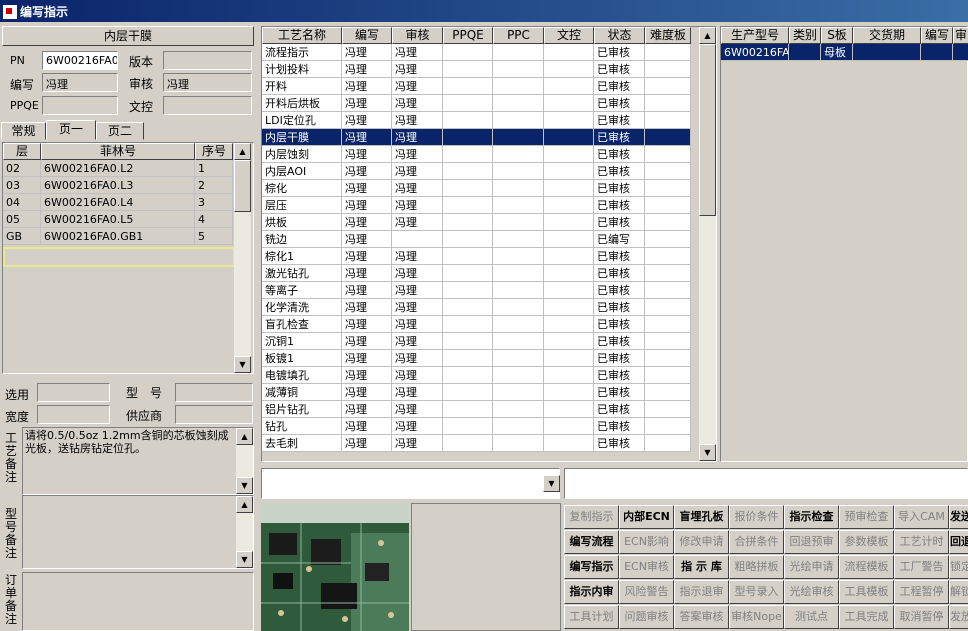 Image resolution: width=968 pixels, height=631 pixels. Describe the element at coordinates (646, 592) in the screenshot. I see `action-button: 风险警告` at that location.